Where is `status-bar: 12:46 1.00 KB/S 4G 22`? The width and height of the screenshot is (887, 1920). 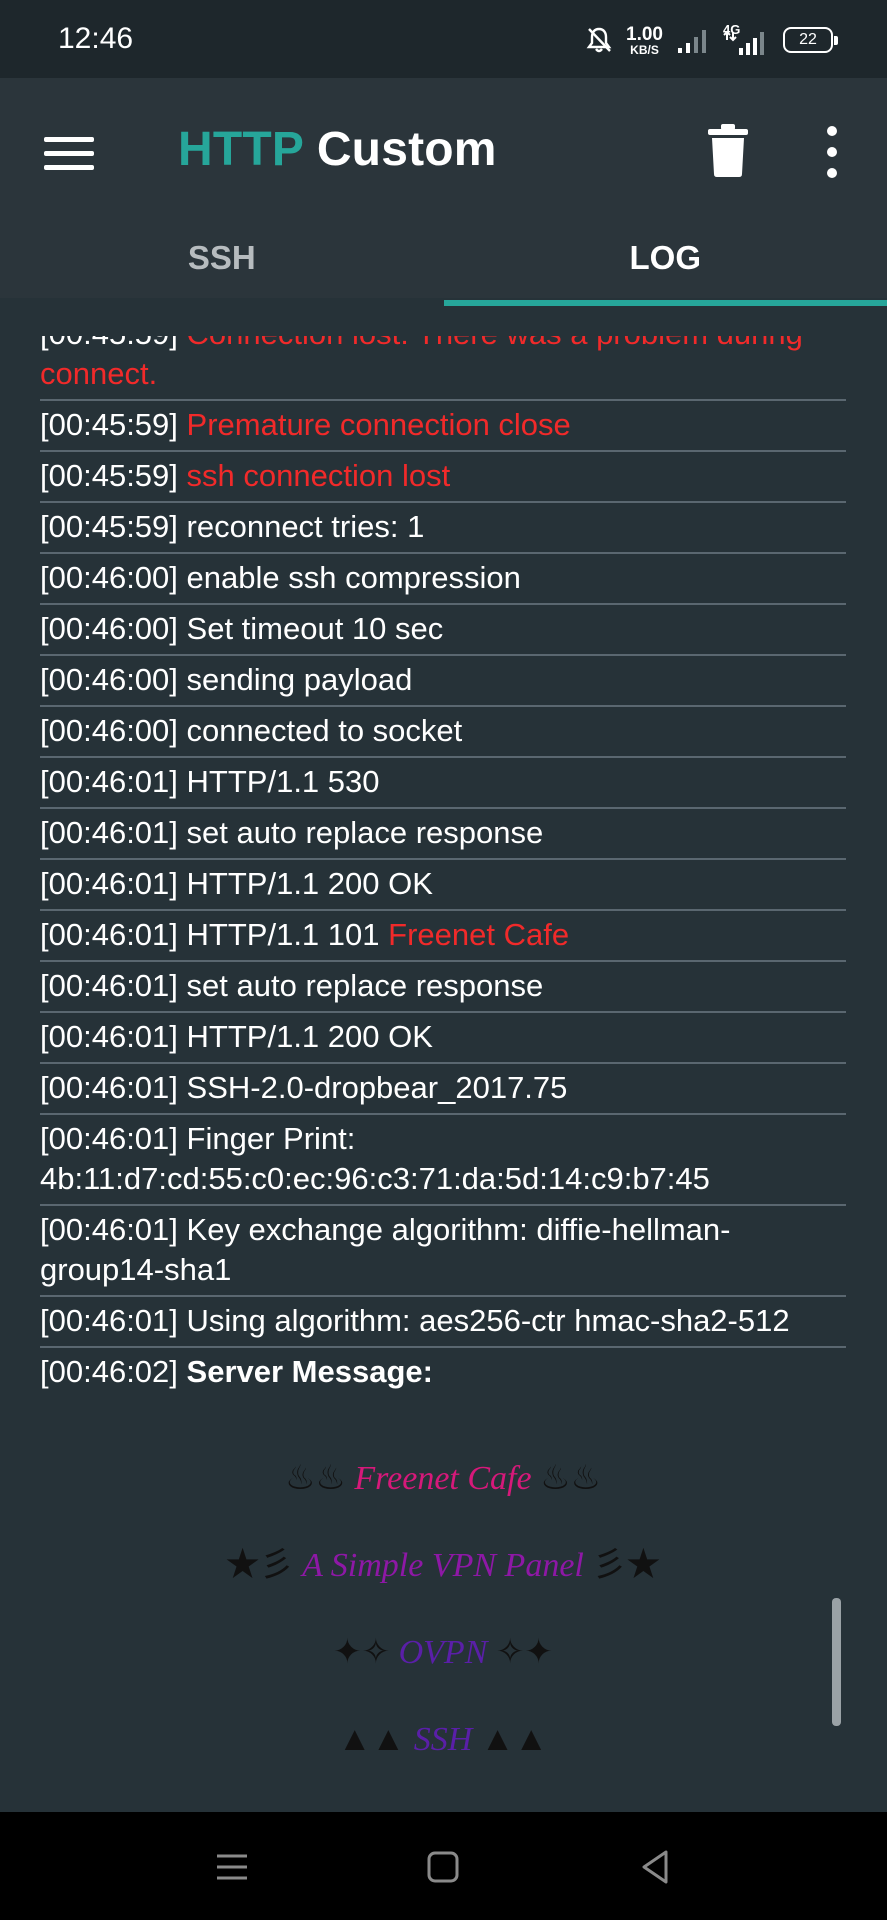
status-bar: 12:46 1.00 KB/S 4G 22 is located at coordinates (443, 39).